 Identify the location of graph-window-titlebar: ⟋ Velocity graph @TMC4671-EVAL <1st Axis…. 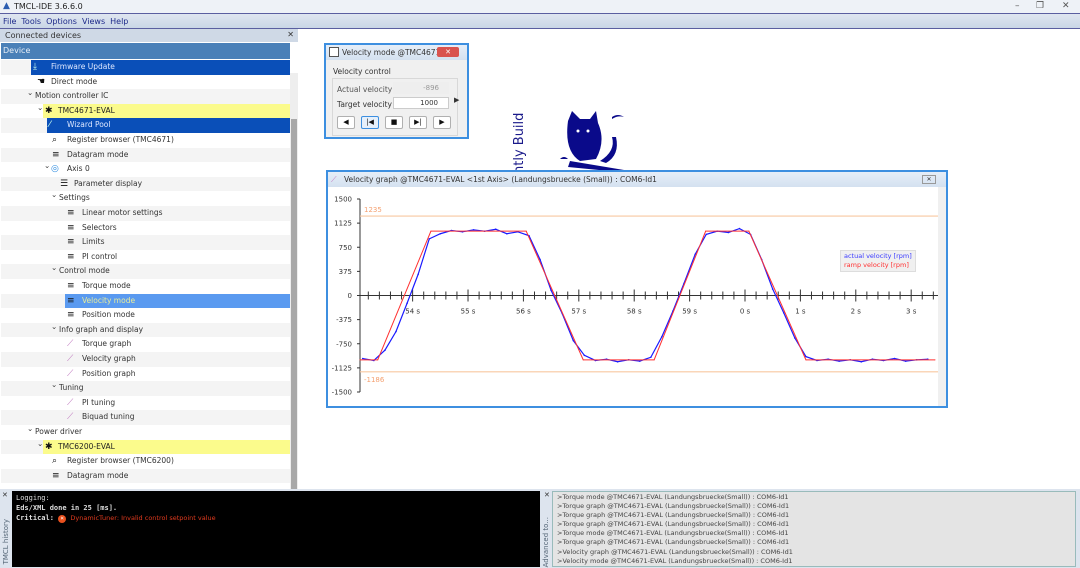
(637, 179).